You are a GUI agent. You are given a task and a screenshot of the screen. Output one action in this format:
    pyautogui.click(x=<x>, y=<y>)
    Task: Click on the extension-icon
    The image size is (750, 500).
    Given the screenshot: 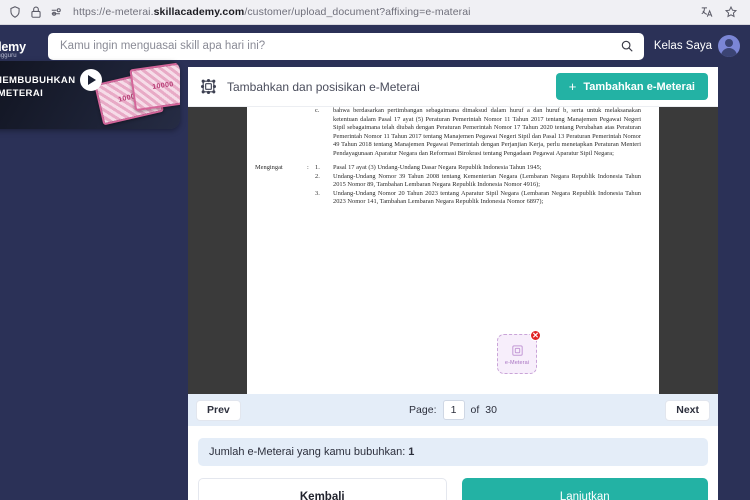 What is the action you would take?
    pyautogui.click(x=57, y=12)
    